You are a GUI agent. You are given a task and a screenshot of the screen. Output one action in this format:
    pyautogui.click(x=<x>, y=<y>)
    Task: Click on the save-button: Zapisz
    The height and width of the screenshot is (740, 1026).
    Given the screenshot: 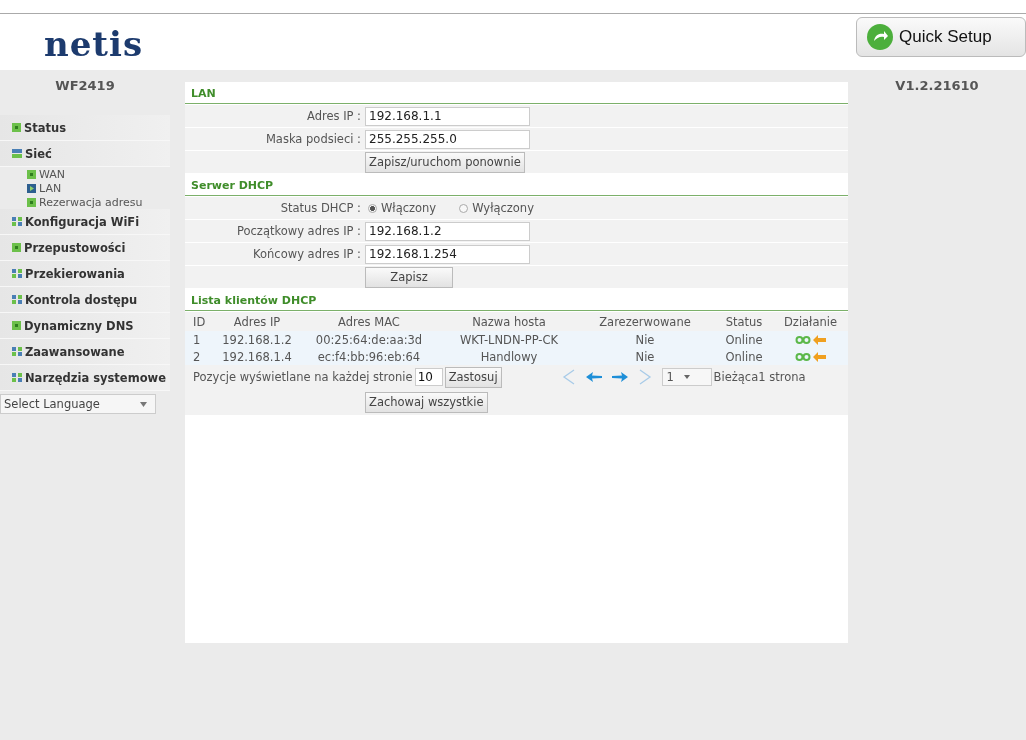 What is the action you would take?
    pyautogui.click(x=409, y=277)
    